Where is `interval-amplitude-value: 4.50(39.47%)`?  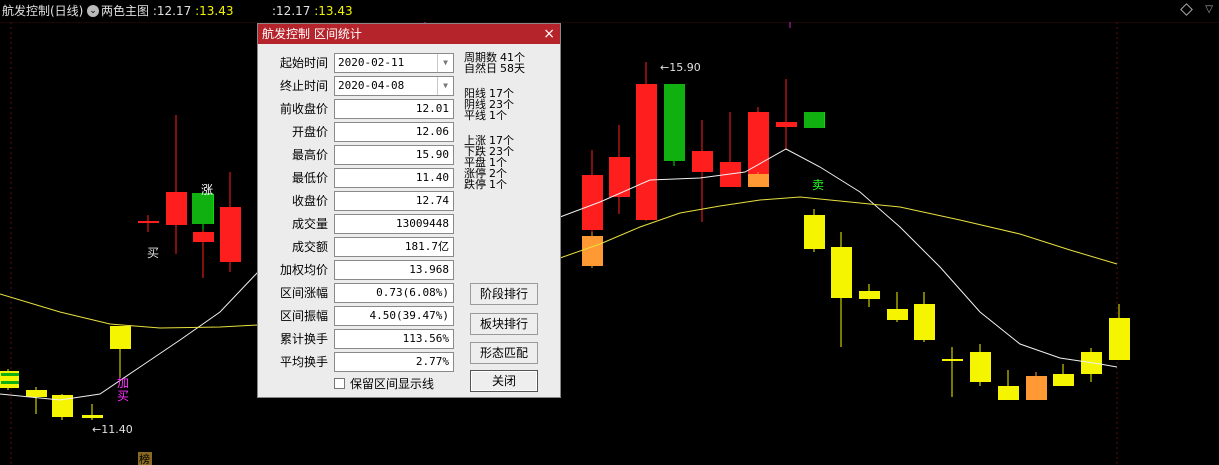
interval-amplitude-value: 4.50(39.47%) is located at coordinates (394, 316).